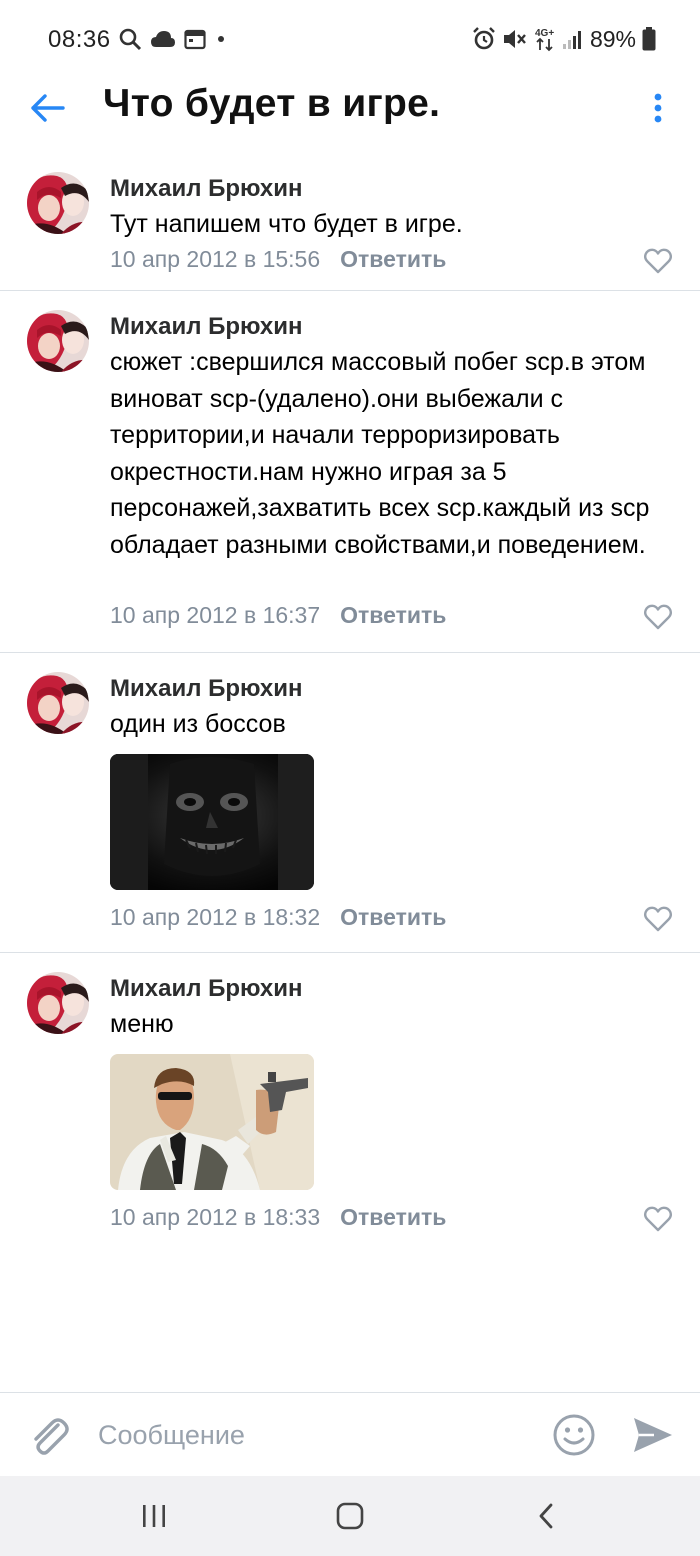  Describe the element at coordinates (215, 917) in the screenshot. I see `comment-date: 10 апр 2012 в 18:32` at that location.